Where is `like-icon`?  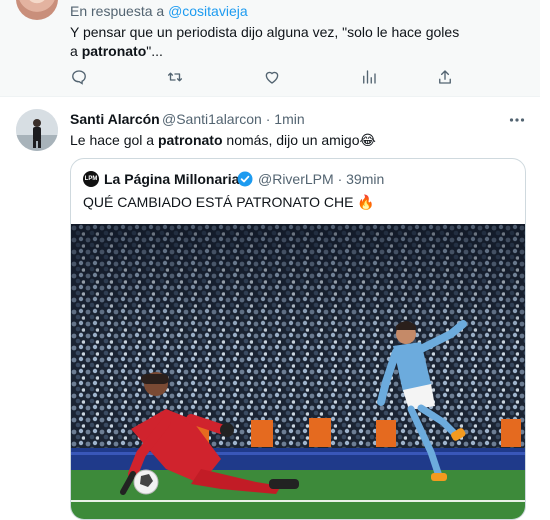 like-icon is located at coordinates (272, 77).